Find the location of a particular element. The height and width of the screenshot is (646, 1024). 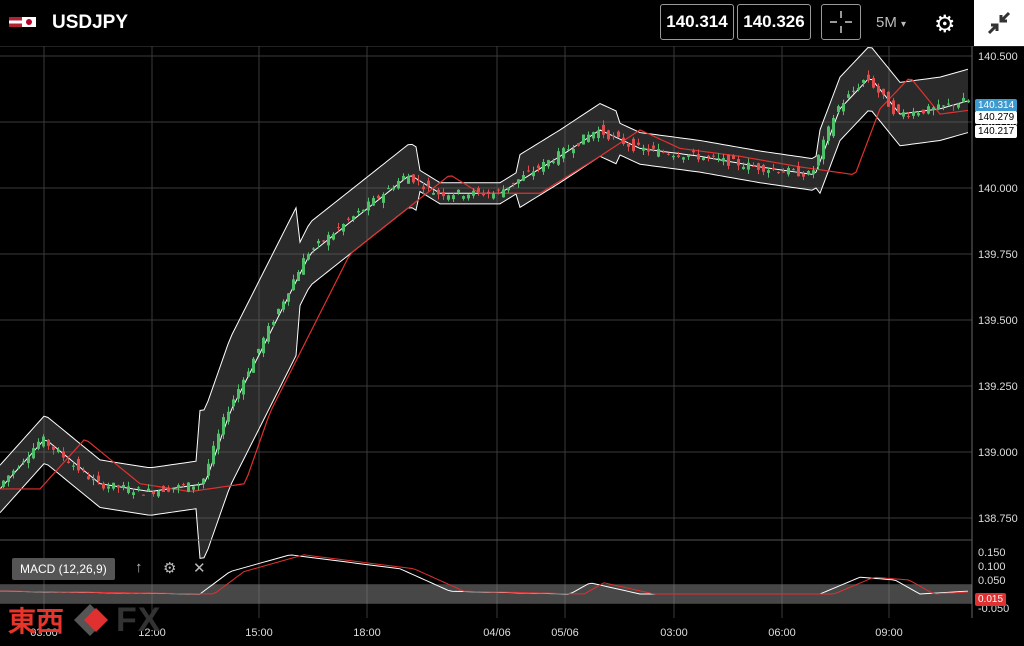

lower-band-tag: 140.217 is located at coordinates (996, 131).